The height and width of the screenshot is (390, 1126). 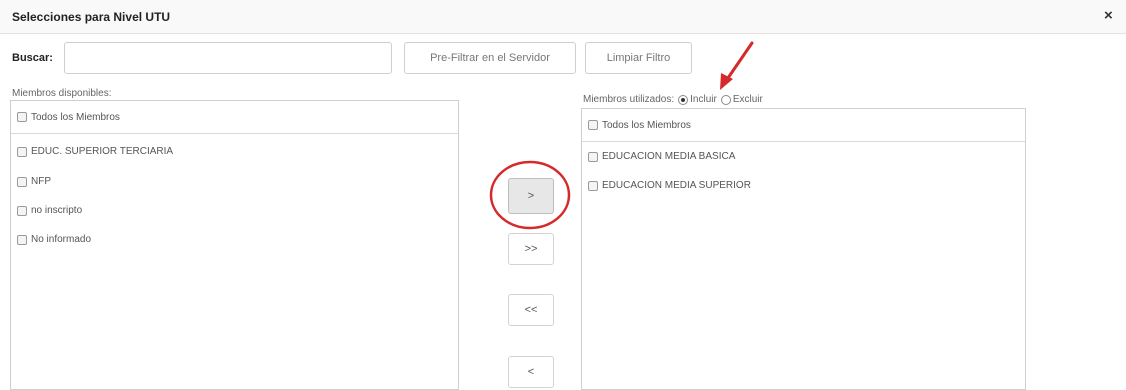 What do you see at coordinates (629, 99) in the screenshot?
I see `used-members-label: Miembros utilizados:` at bounding box center [629, 99].